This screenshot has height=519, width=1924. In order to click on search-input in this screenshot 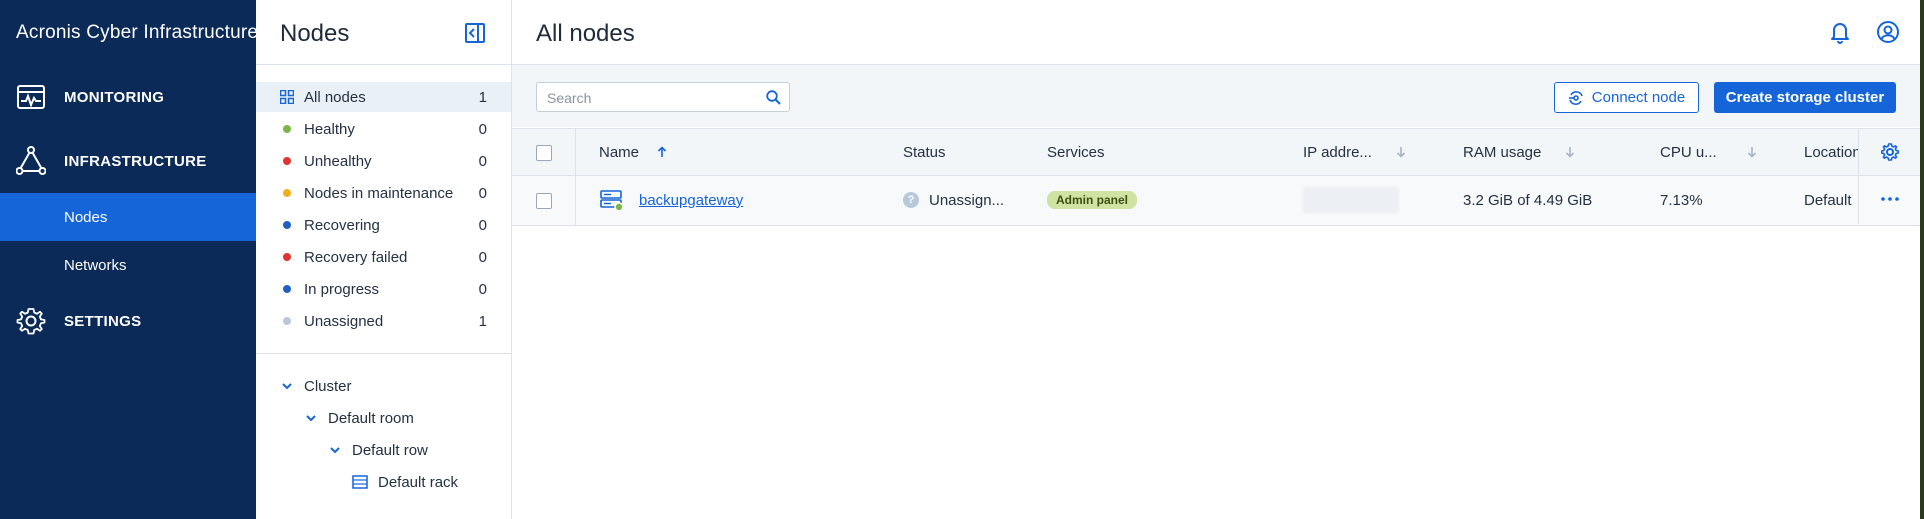, I will do `click(652, 98)`.